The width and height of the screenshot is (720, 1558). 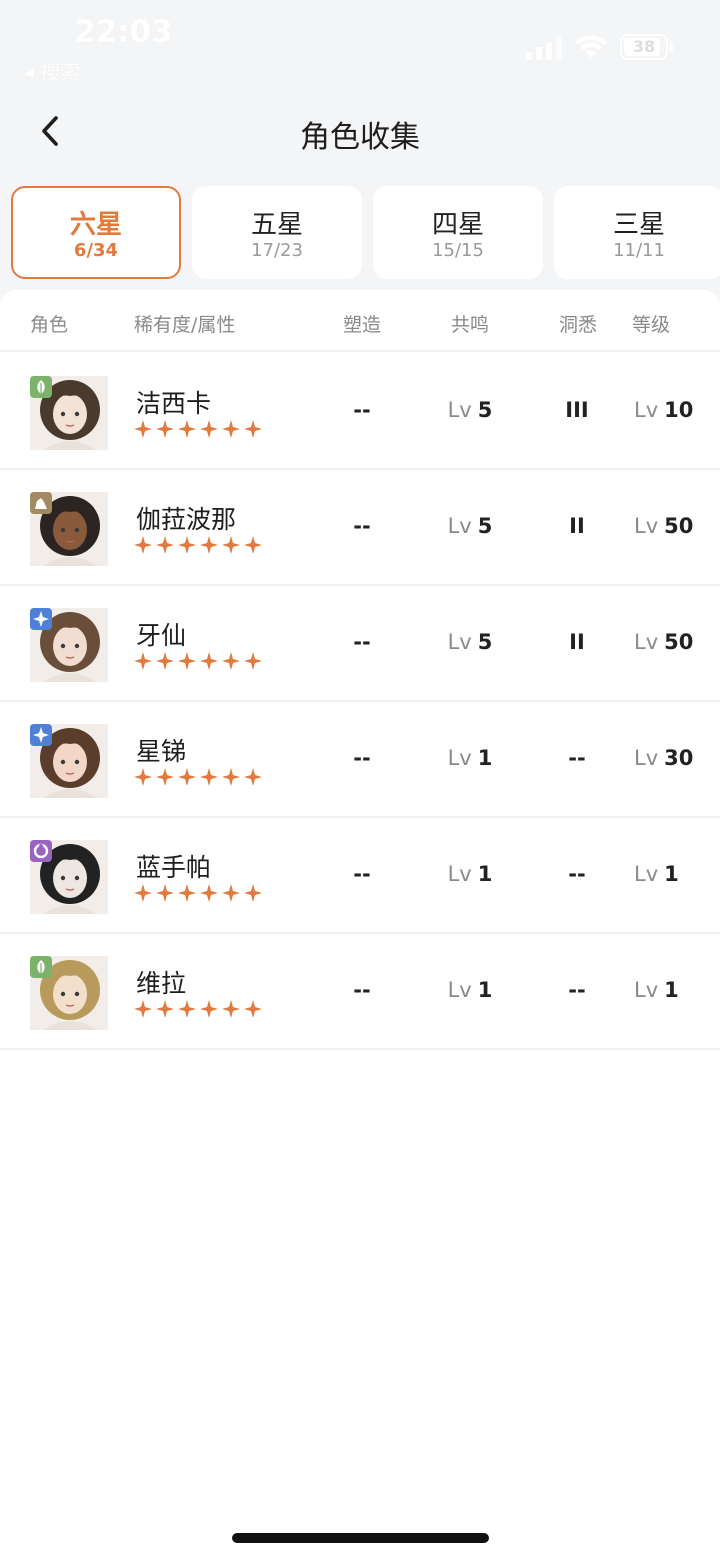 What do you see at coordinates (41, 851) in the screenshot?
I see `spirit-icon` at bounding box center [41, 851].